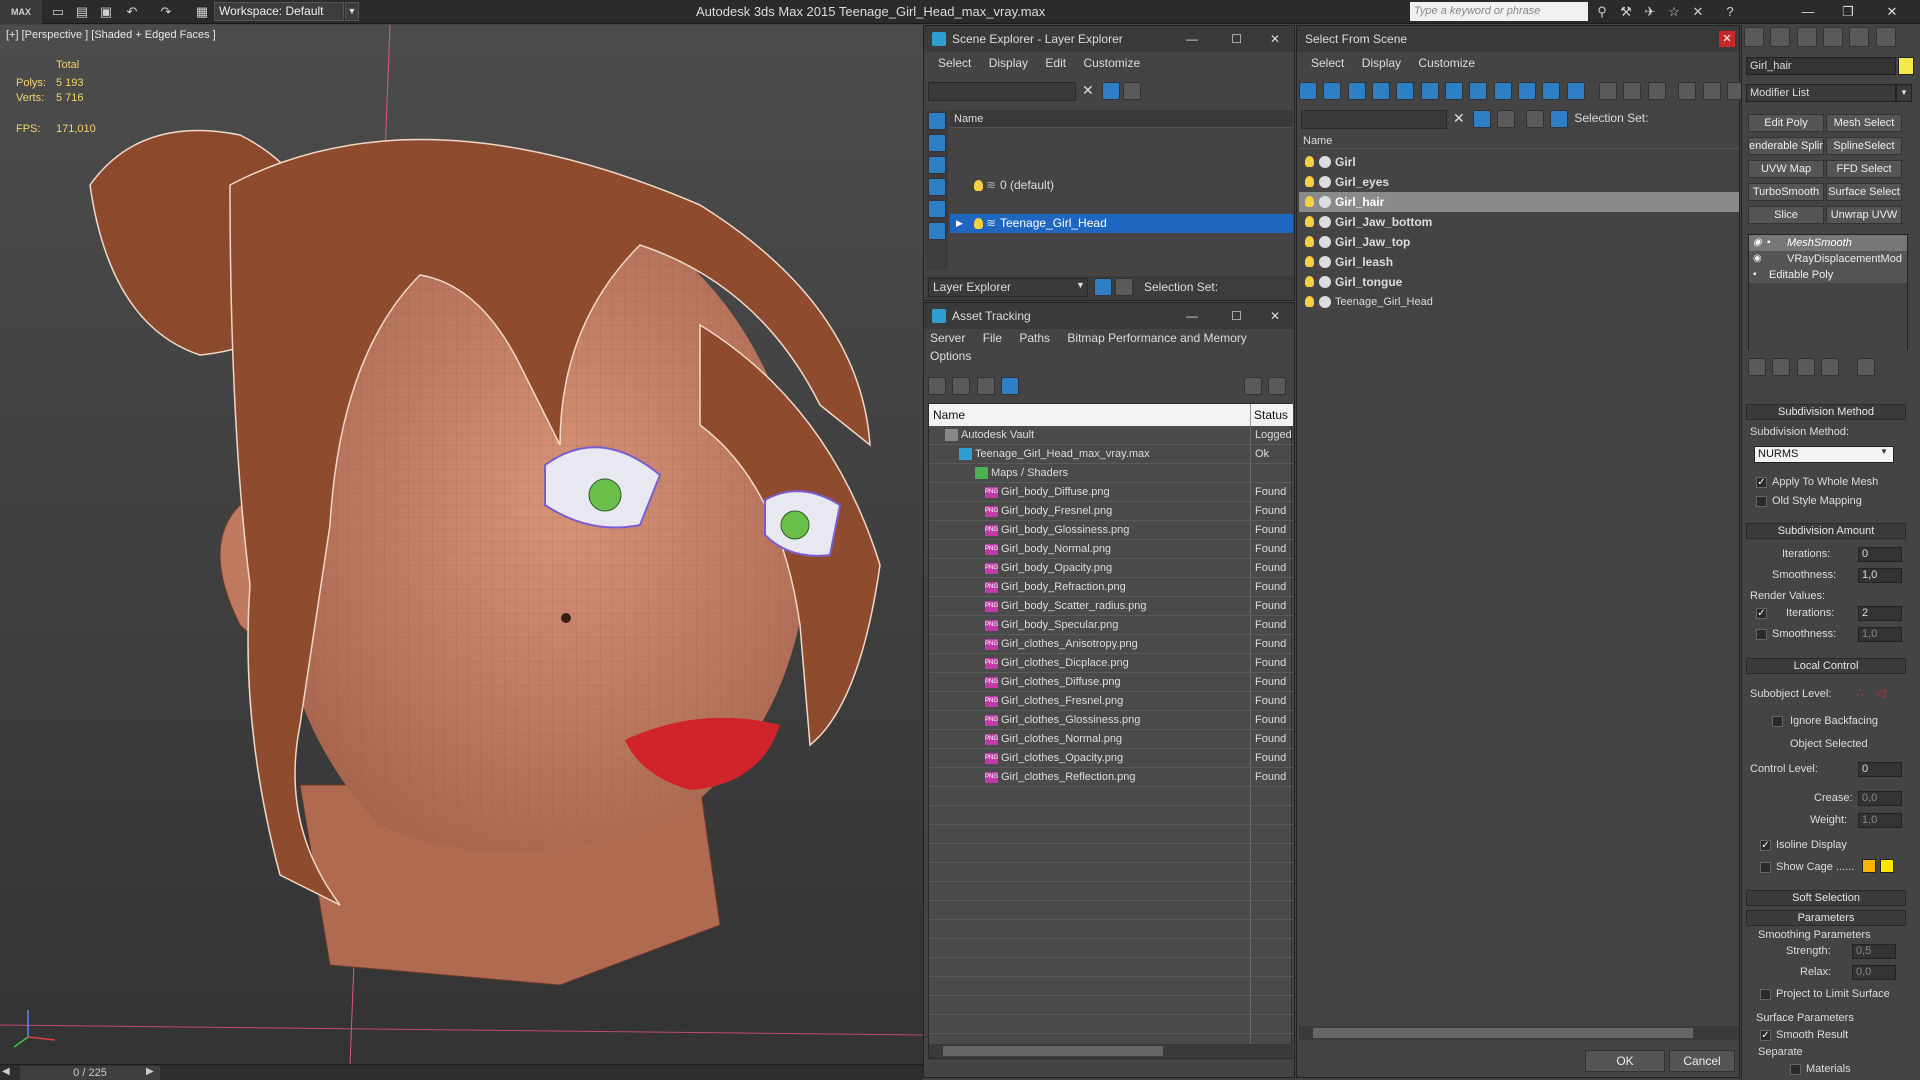 Image resolution: width=1920 pixels, height=1080 pixels. I want to click on iterations-spinner: 0, so click(1880, 554).